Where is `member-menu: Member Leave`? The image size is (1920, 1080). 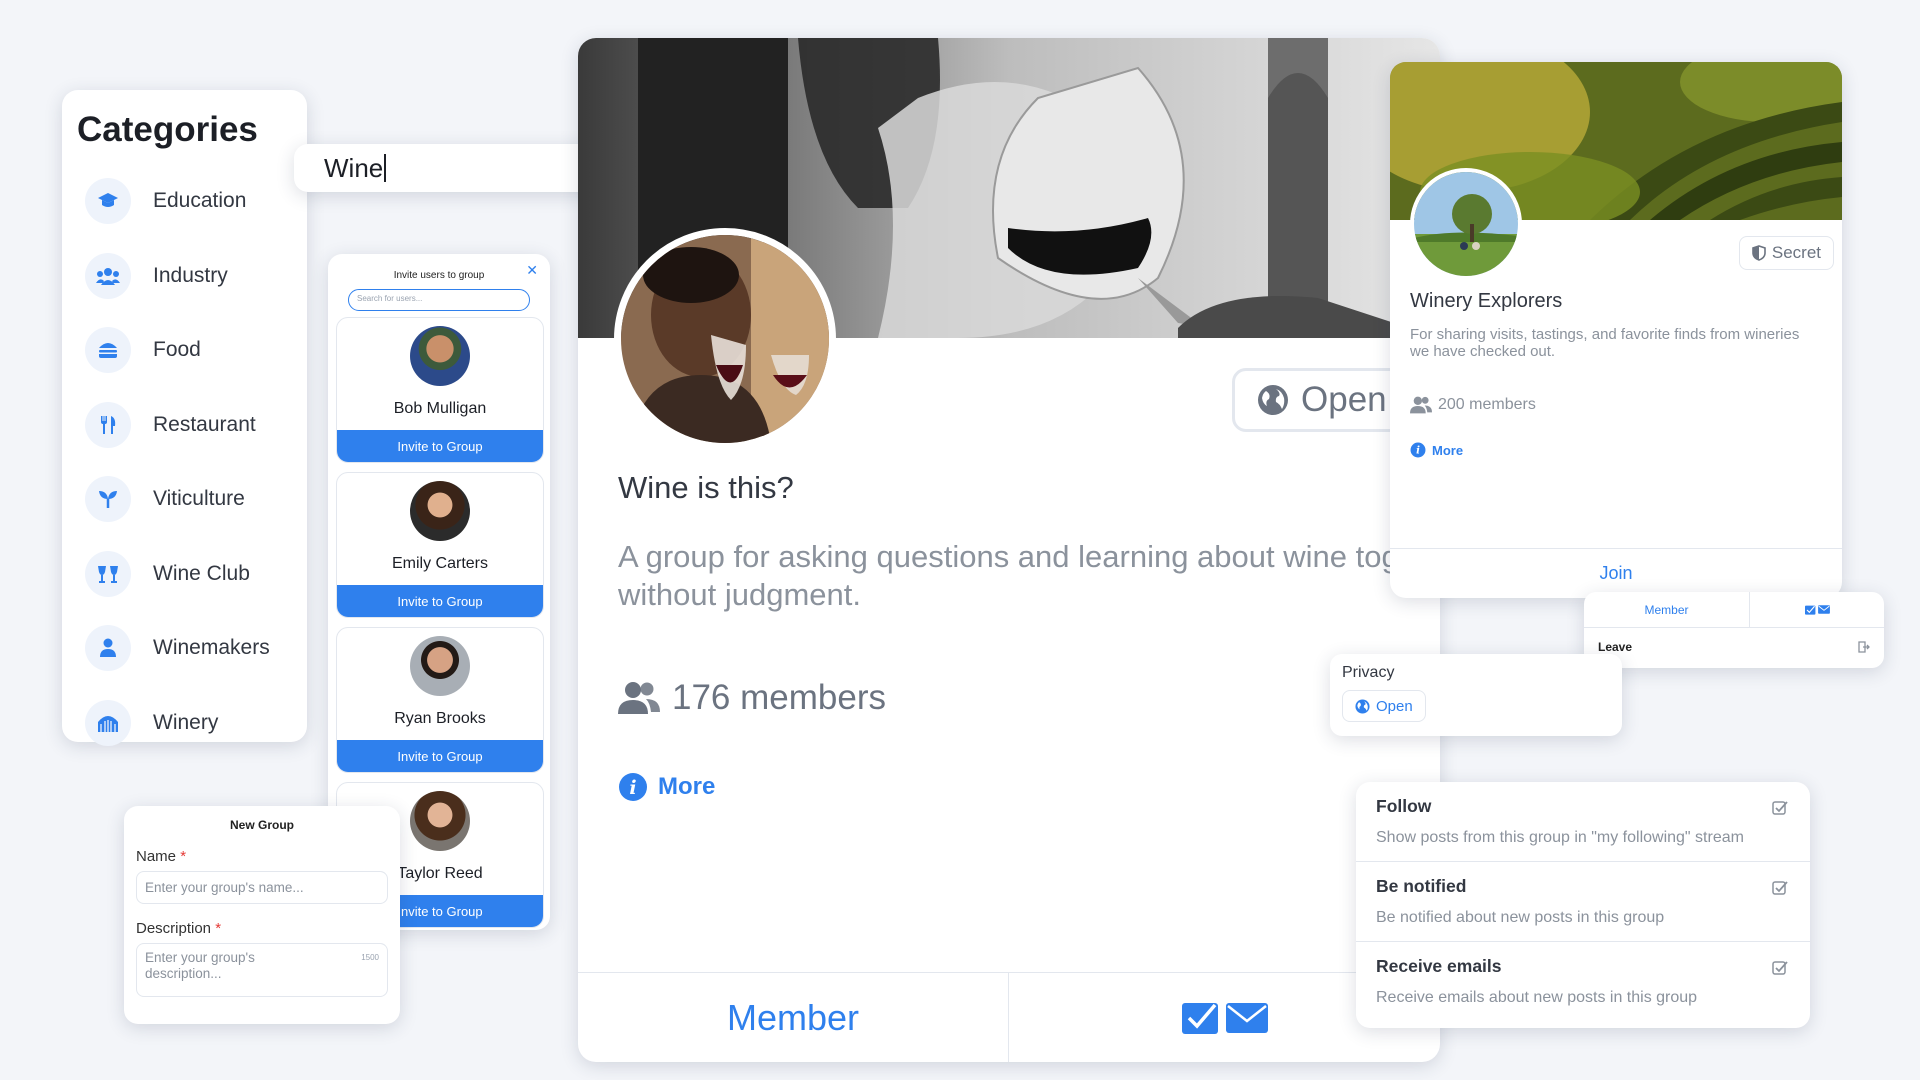 member-menu: Member Leave is located at coordinates (1734, 630).